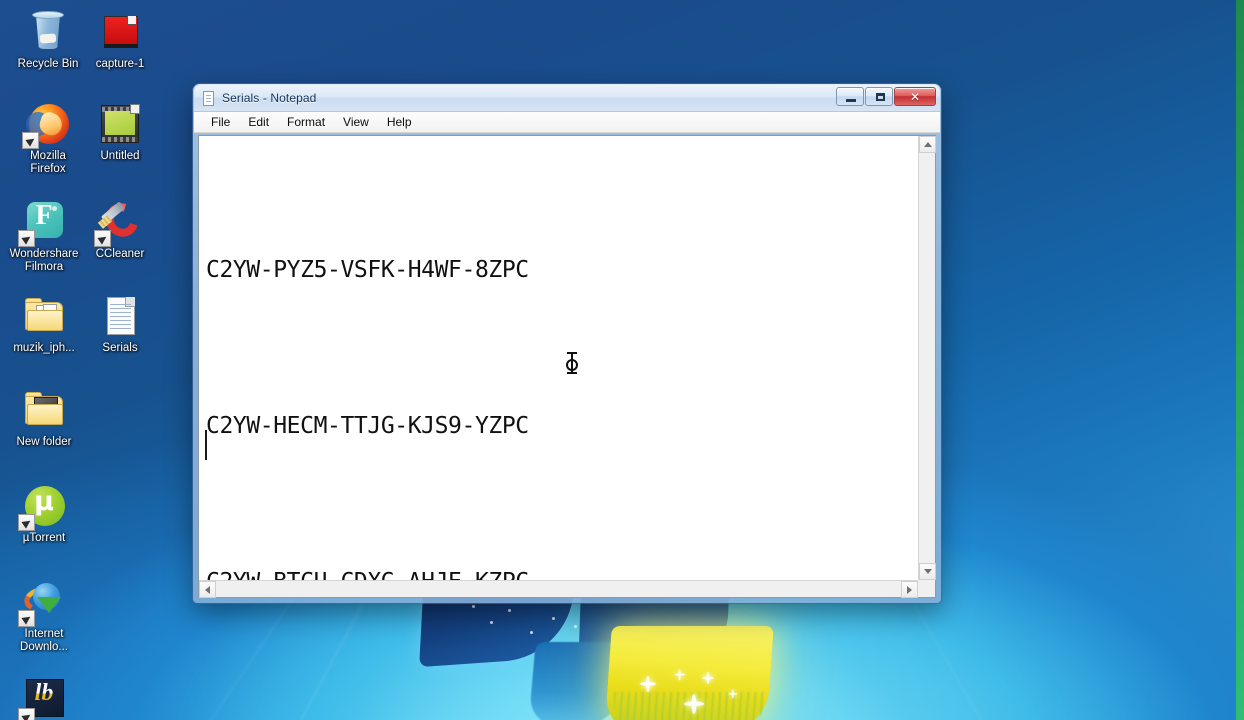  I want to click on desktop-icon-label: New folder, so click(44, 442).